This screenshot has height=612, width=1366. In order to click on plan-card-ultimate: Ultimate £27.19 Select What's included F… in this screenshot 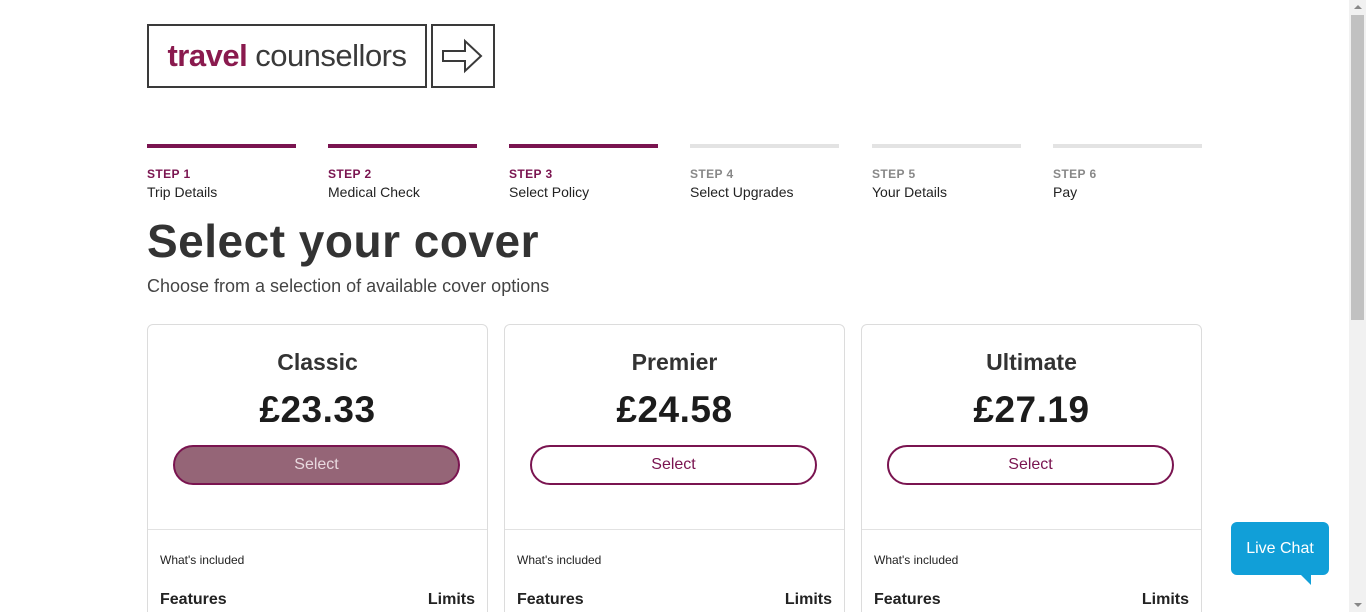, I will do `click(1031, 468)`.